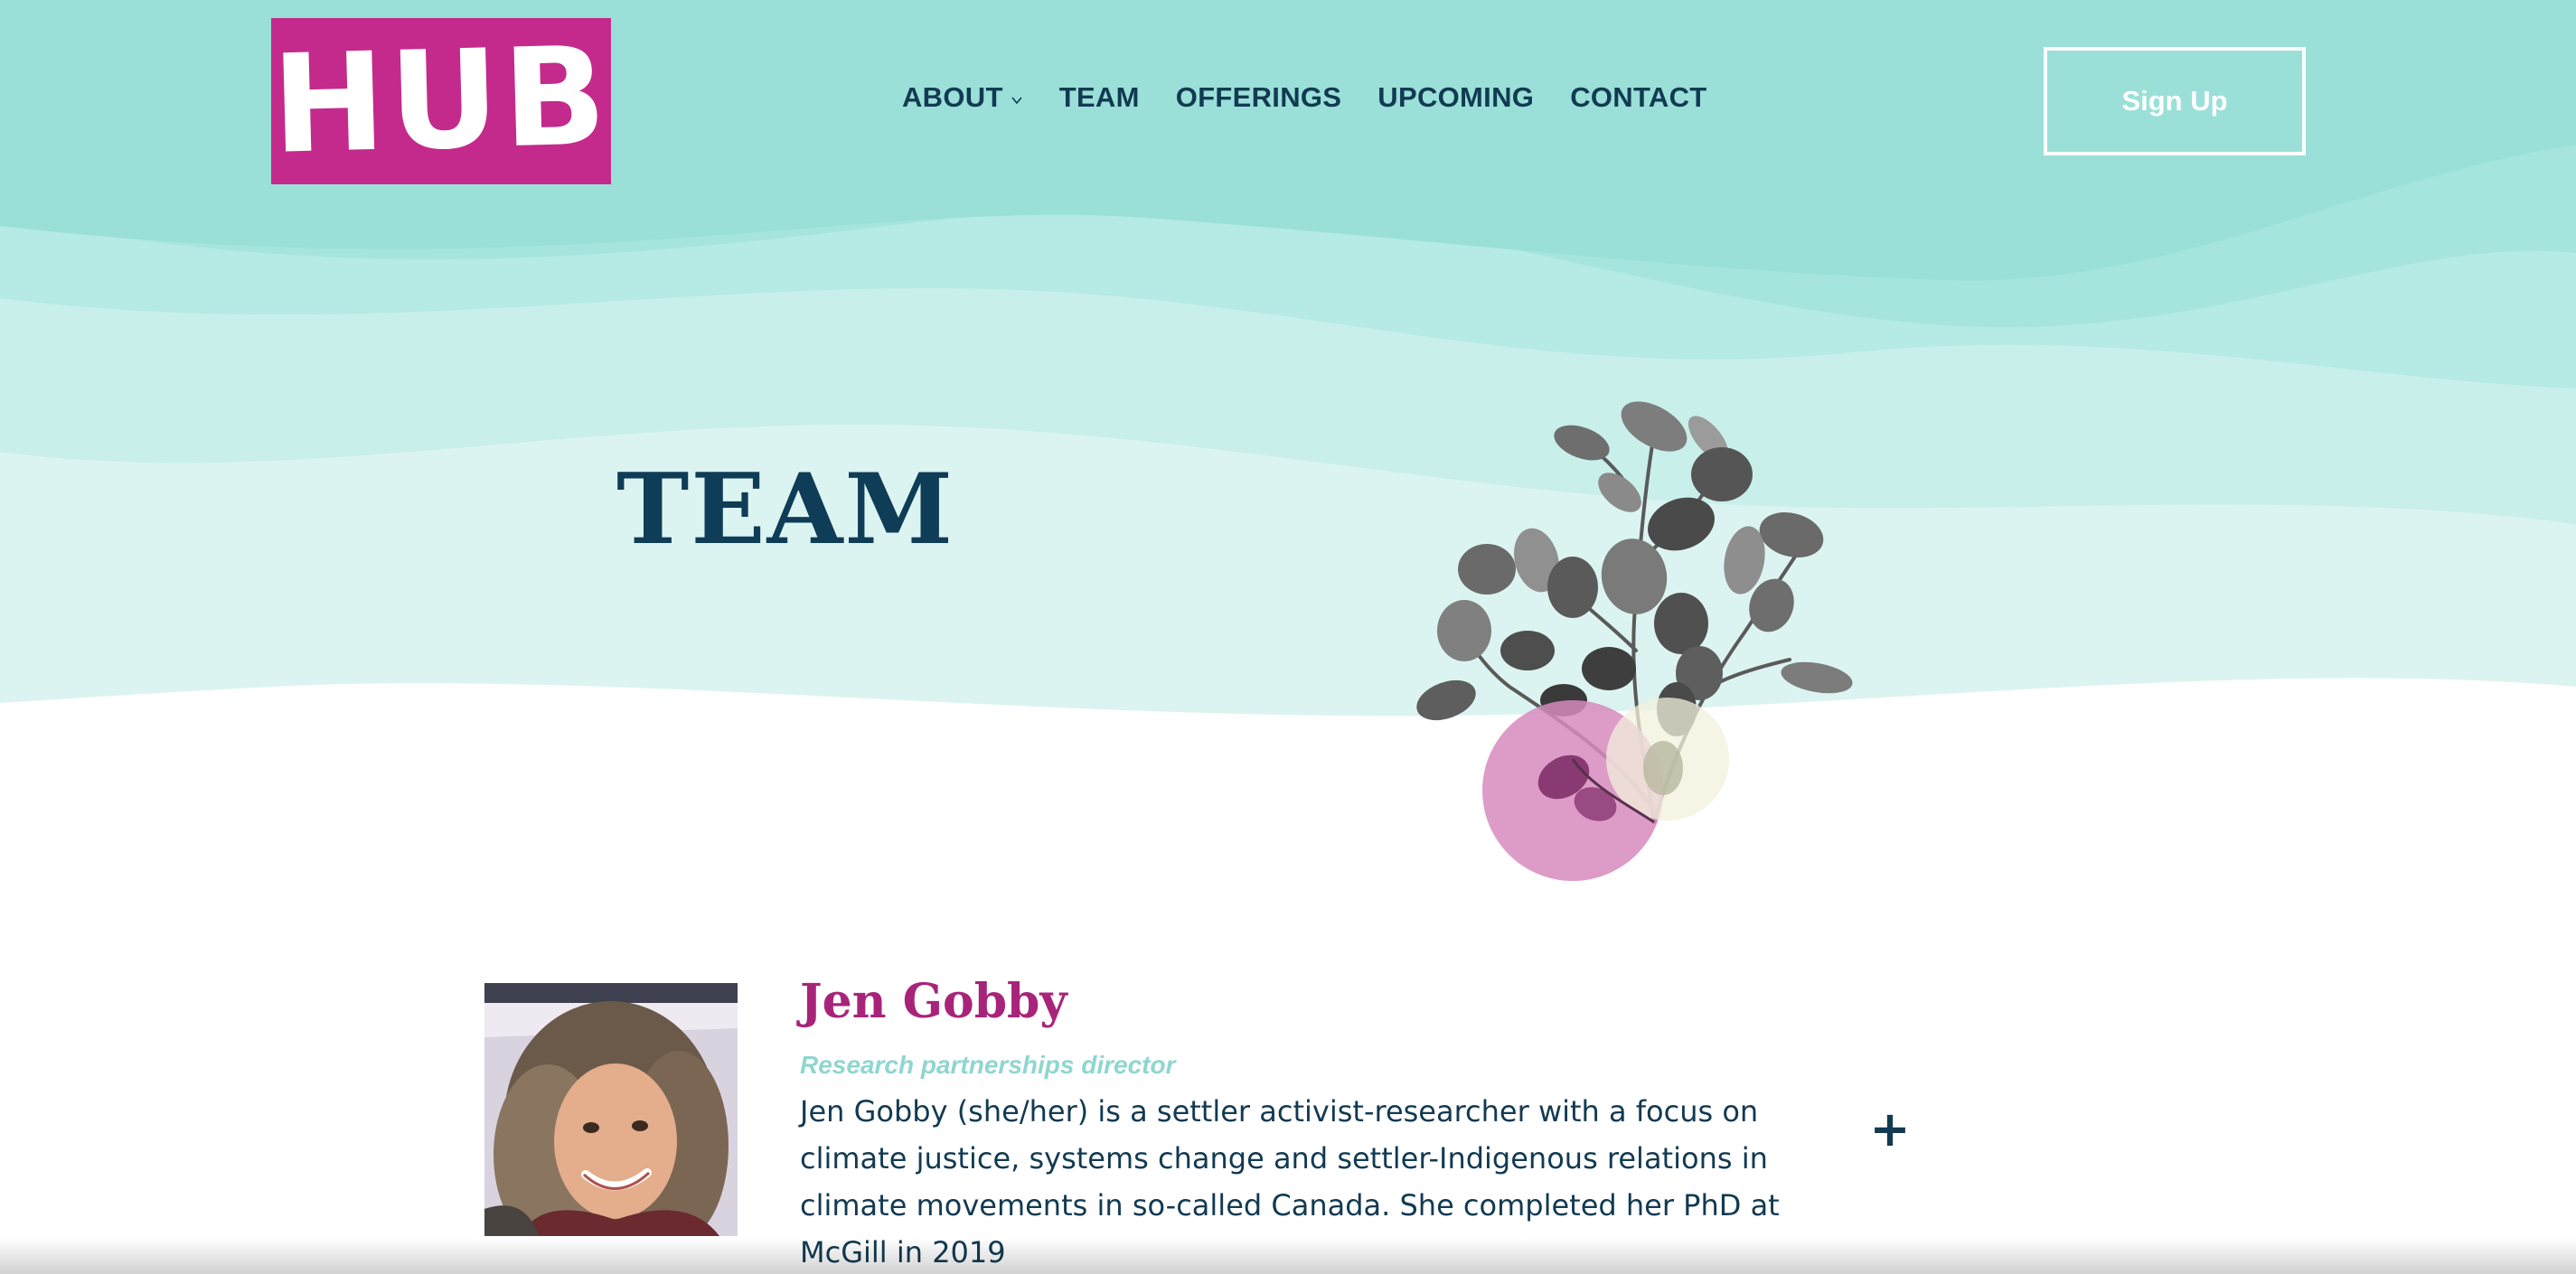 This screenshot has height=1274, width=2576. I want to click on plus-icon: +, so click(1890, 1129).